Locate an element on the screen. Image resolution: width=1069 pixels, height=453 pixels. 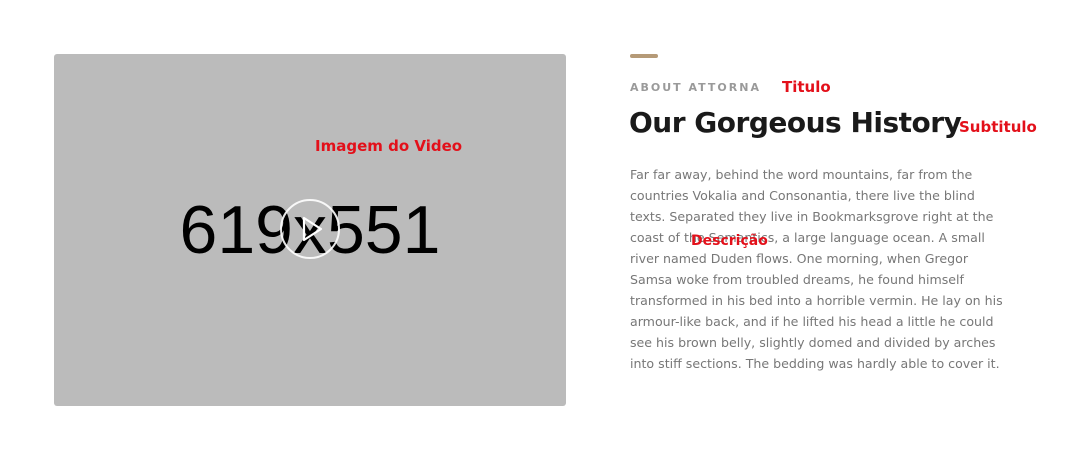
play-button is located at coordinates (310, 229).